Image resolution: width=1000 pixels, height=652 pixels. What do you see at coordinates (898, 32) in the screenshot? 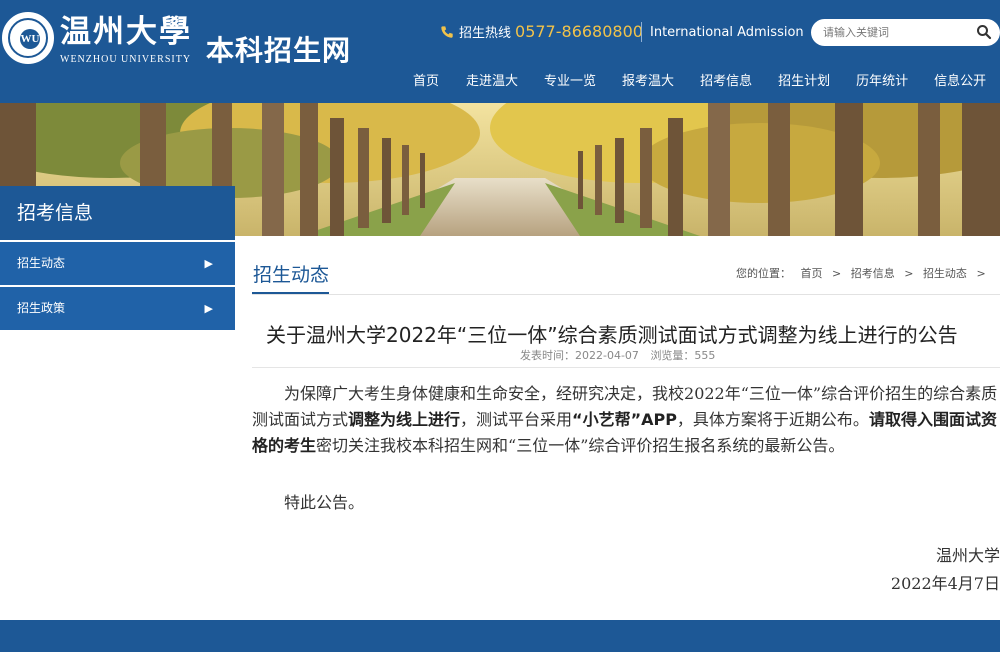
I see `search-input` at bounding box center [898, 32].